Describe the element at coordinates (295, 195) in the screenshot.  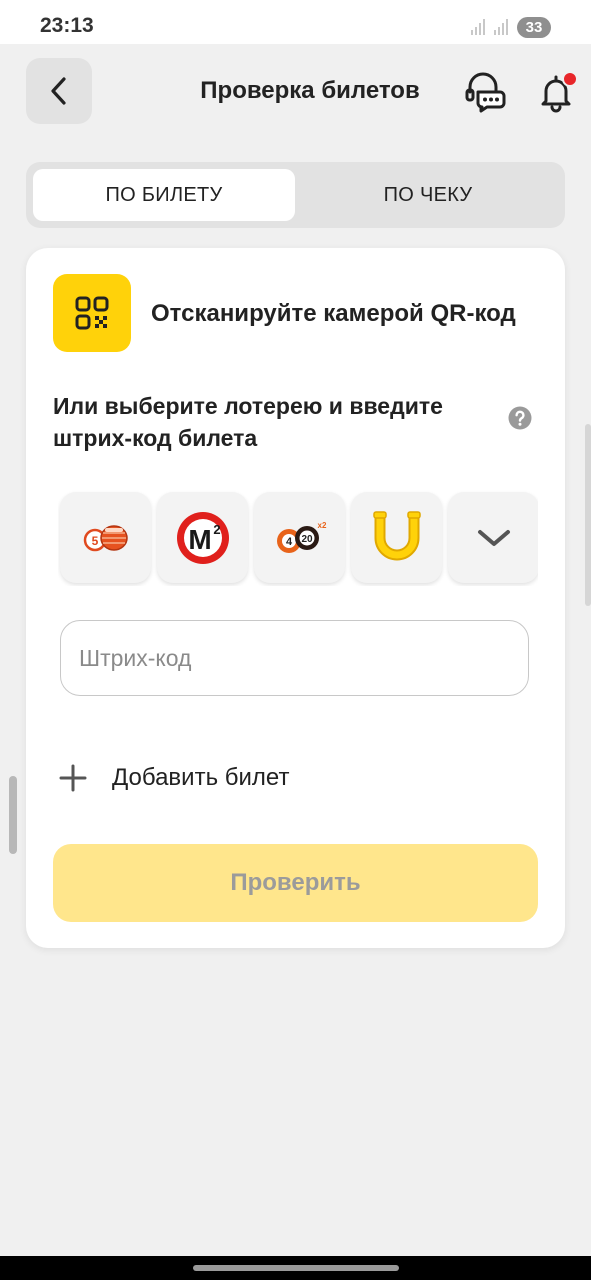
I see `check-mode-tabs: ПО БИЛЕТУ ПО ЧЕКУ` at that location.